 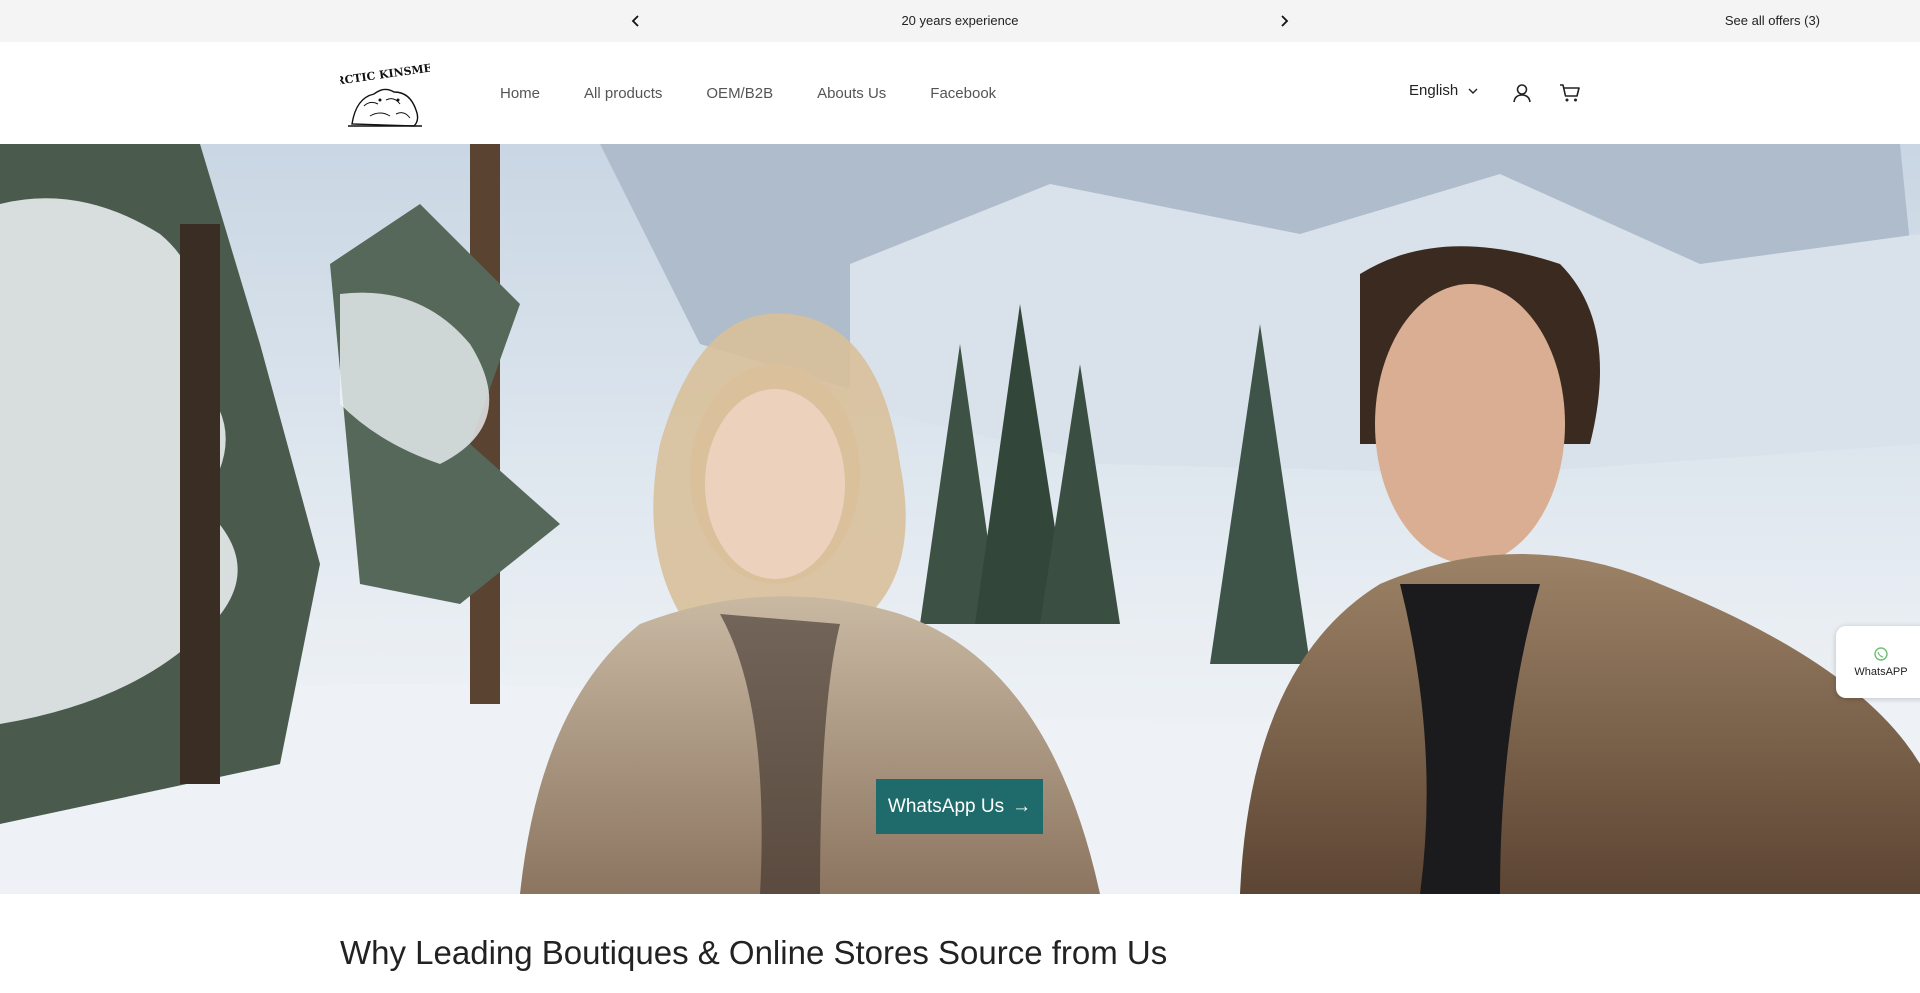 I want to click on announcement-bar: 20 years experience See all offers (3), so click(x=960, y=21).